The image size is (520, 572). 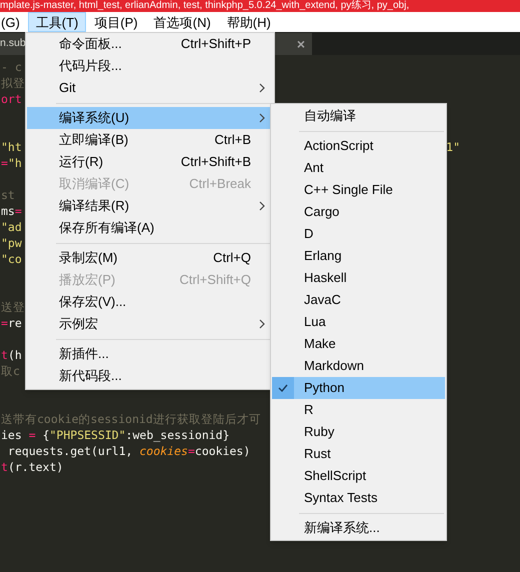 I want to click on close-icon: ×, so click(x=300, y=44).